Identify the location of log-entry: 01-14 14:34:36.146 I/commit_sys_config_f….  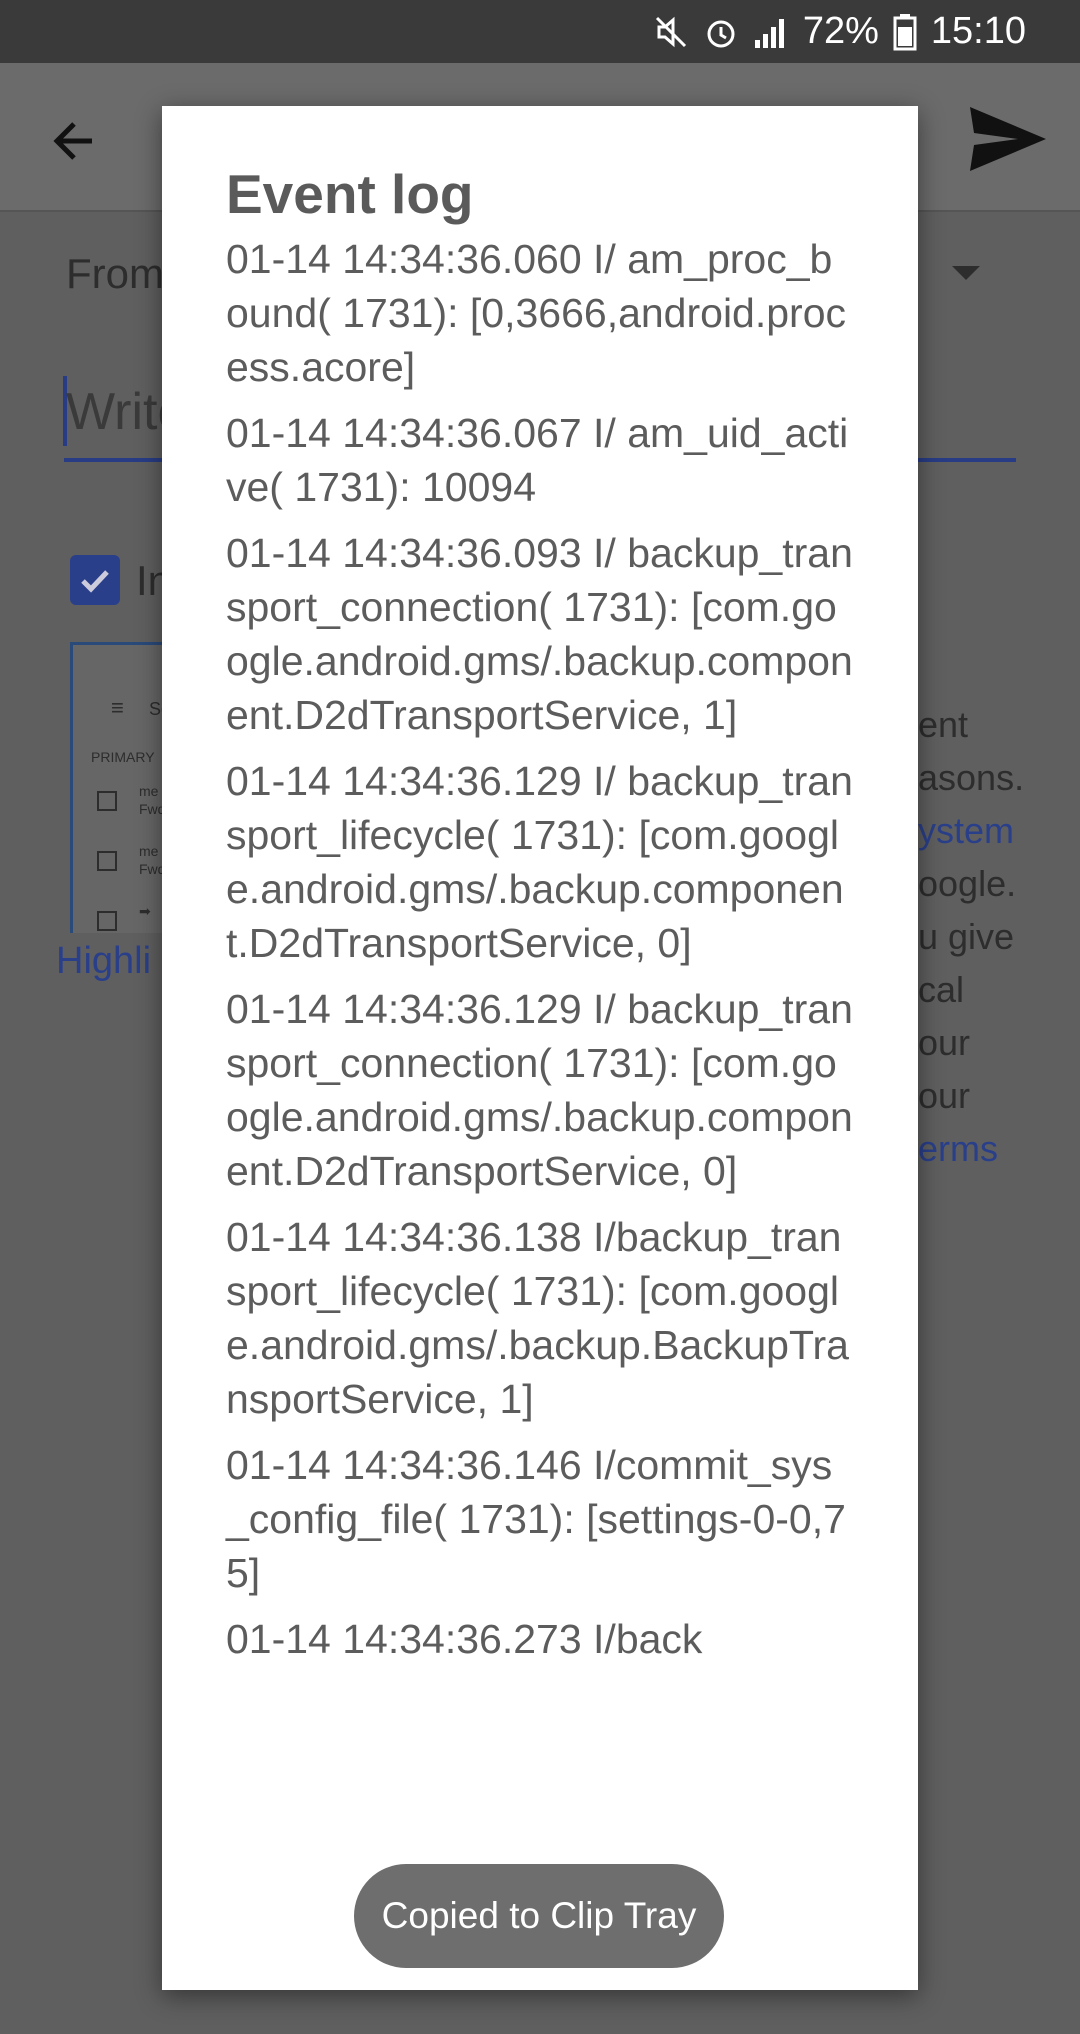
(540, 1519).